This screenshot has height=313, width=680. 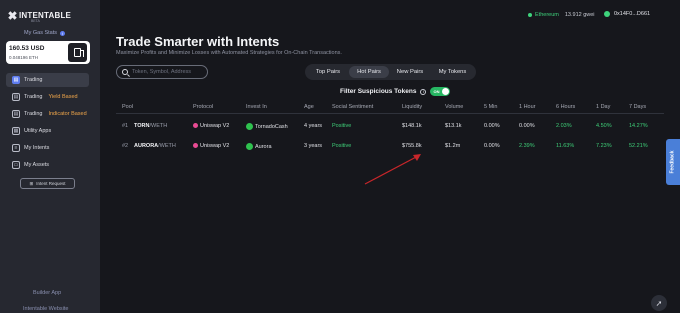 What do you see at coordinates (198, 41) in the screenshot?
I see `page-title: Trade Smarter with Intents` at bounding box center [198, 41].